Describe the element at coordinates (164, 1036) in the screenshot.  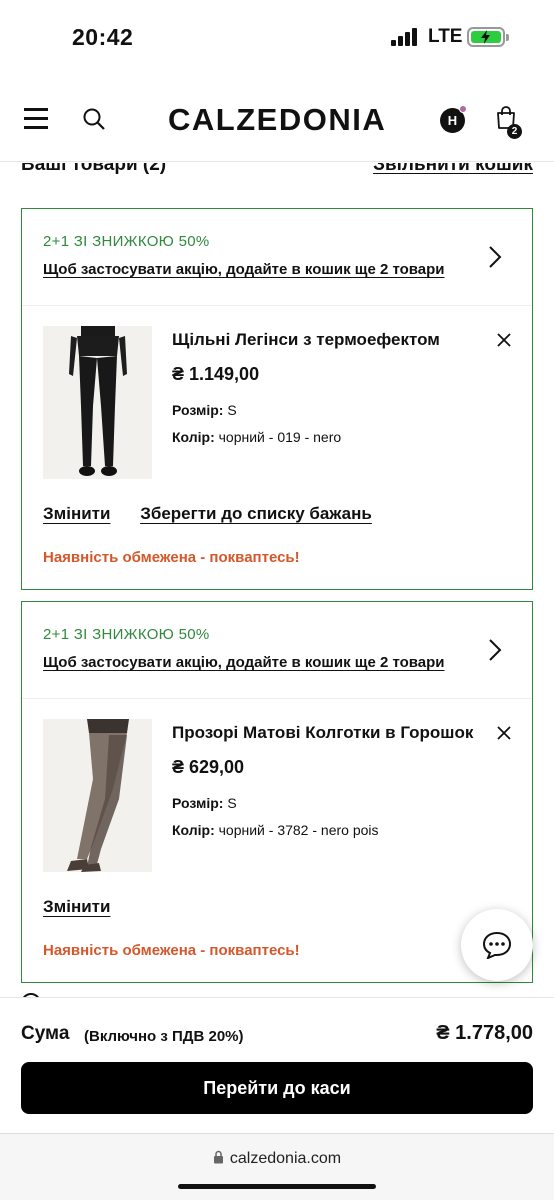
I see `vat-note: (Включно з ПДВ 20%)` at that location.